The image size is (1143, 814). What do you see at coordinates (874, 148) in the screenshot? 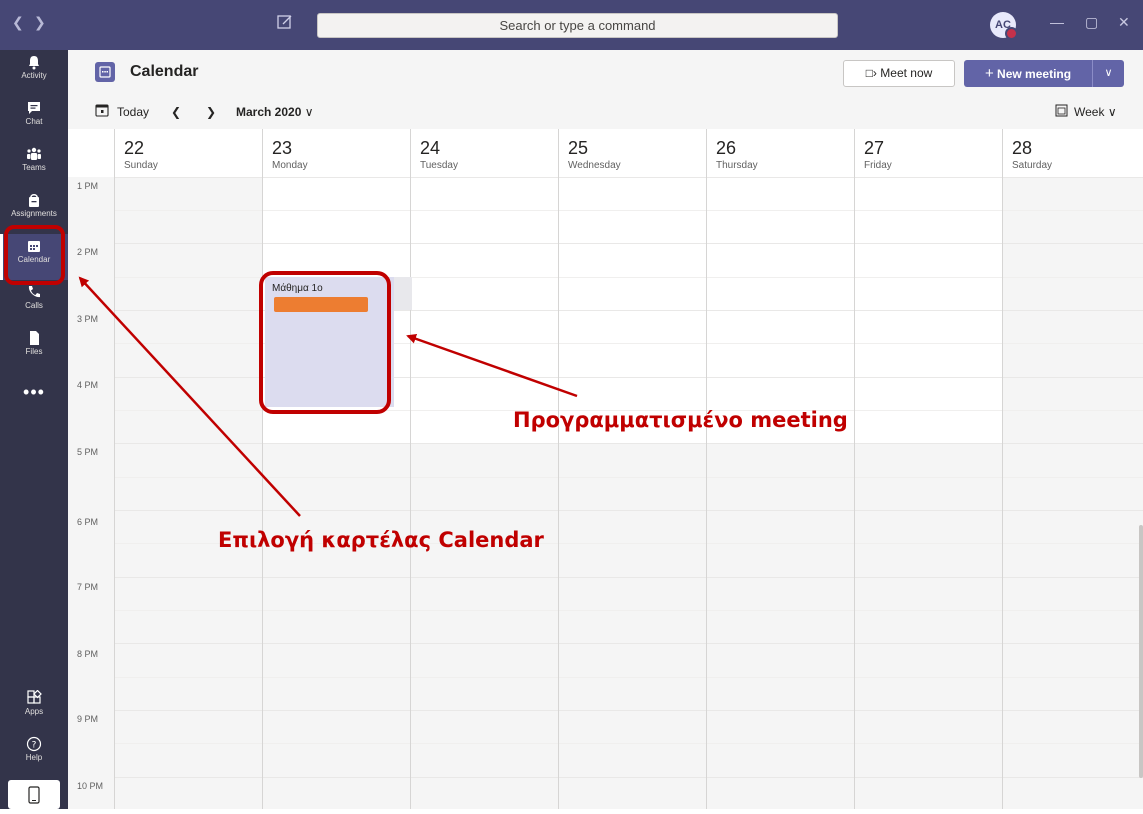
I see `day-number: 27` at bounding box center [874, 148].